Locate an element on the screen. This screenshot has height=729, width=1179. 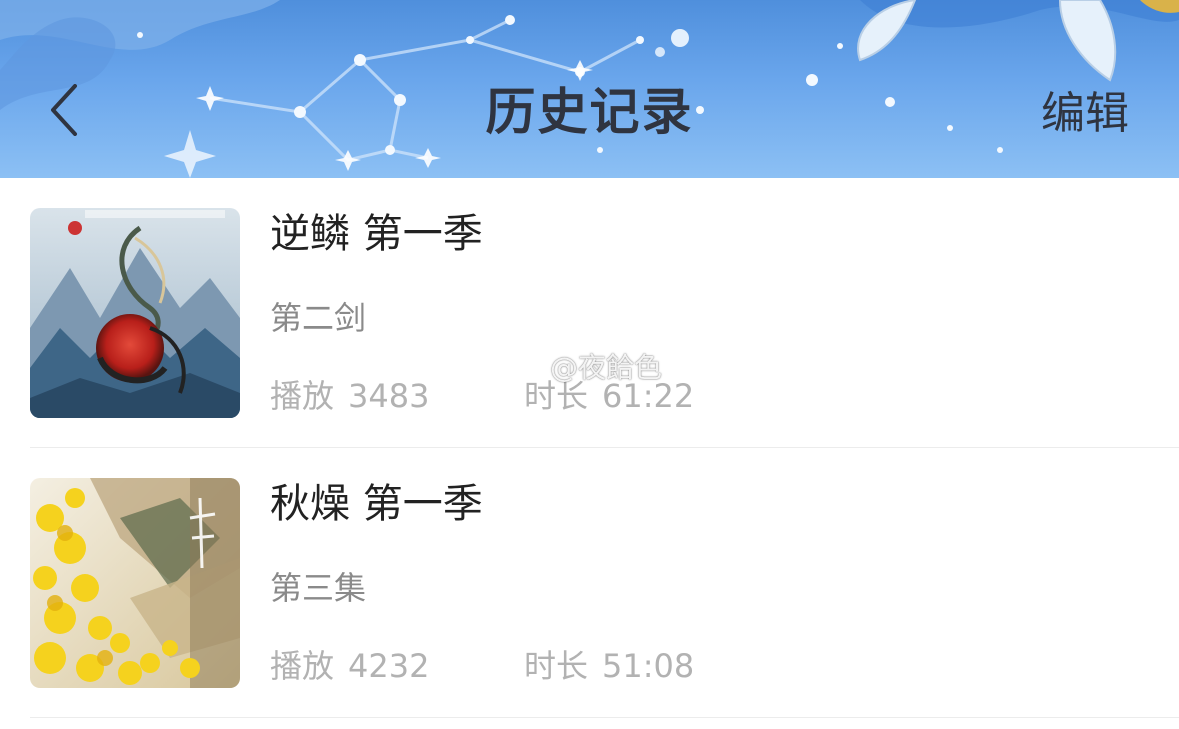
item-episode: 第二剑 is located at coordinates (318, 318).